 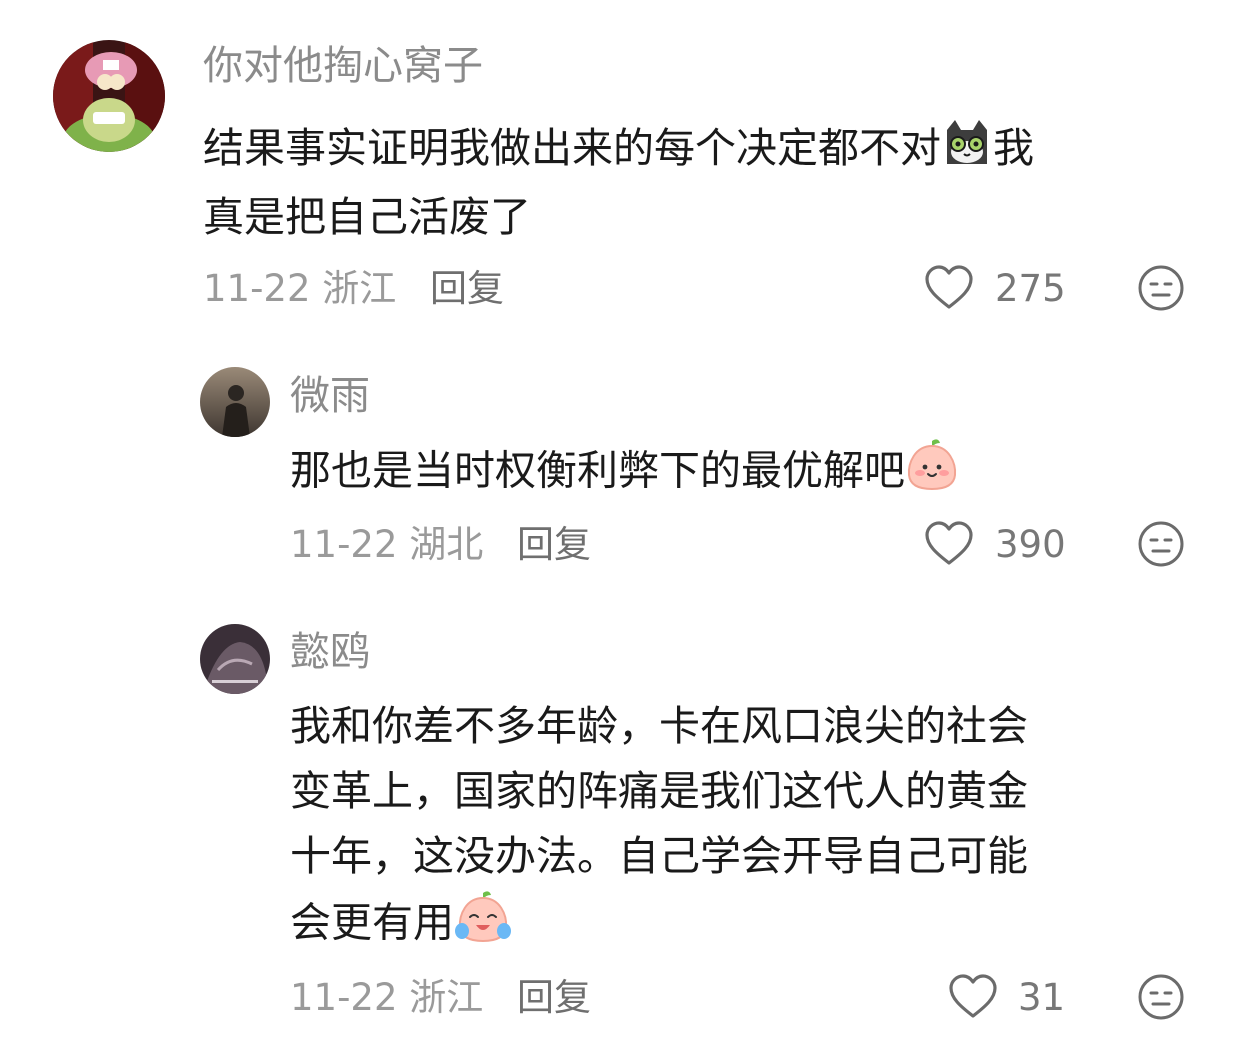 I want to click on comment-text-part: 那也是当时权衡利弊下的最优解吧, so click(x=597, y=470).